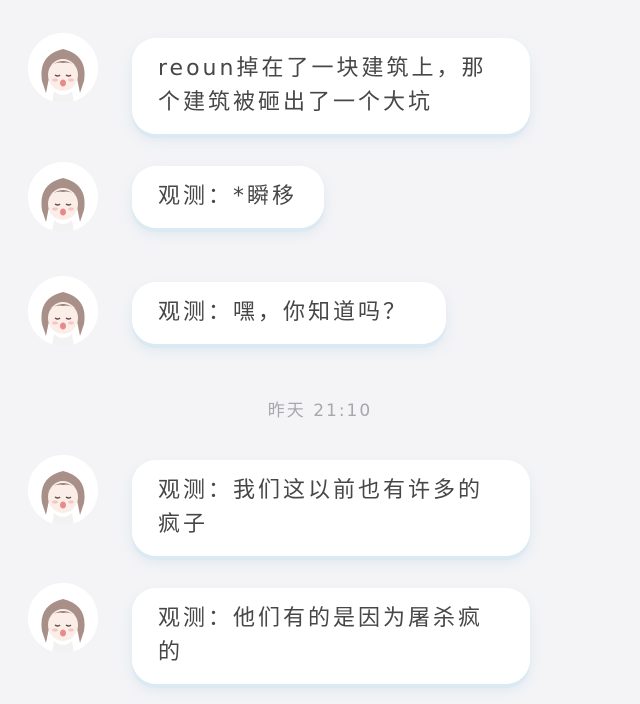 This screenshot has height=704, width=640. I want to click on message-bubble: reoun掉在了一块建筑上，那个建筑被砸出了一个大坑, so click(331, 86).